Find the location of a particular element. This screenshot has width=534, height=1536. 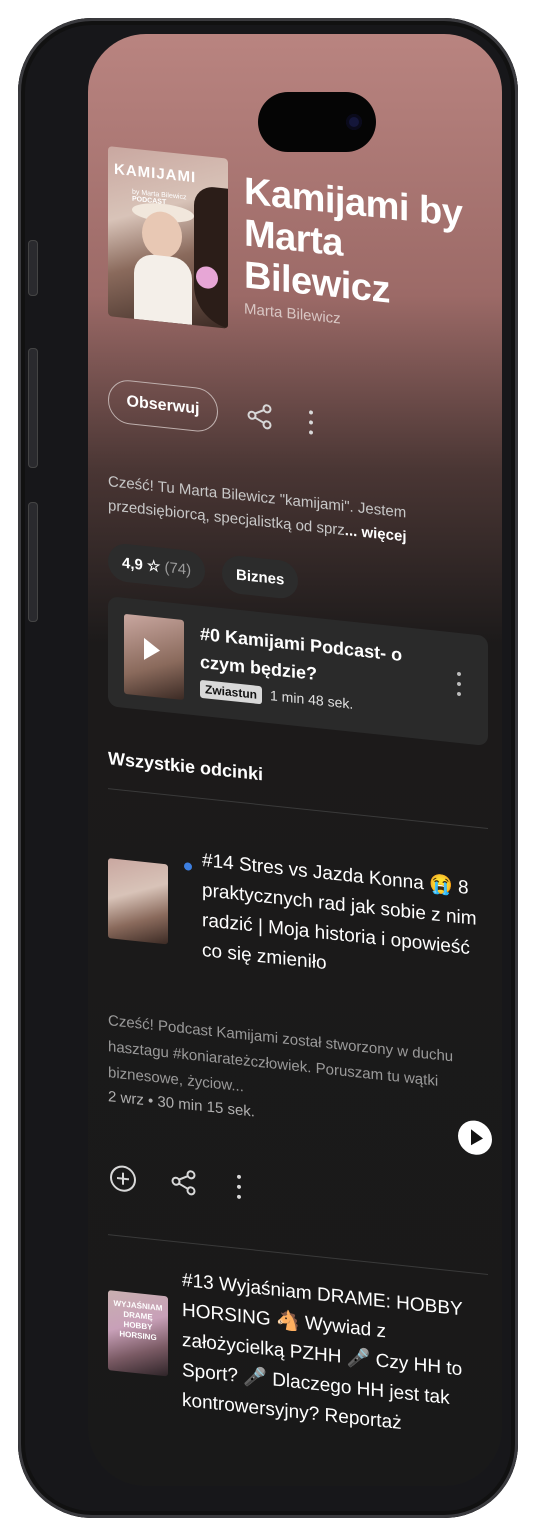

cover-title: KAMIJAMI is located at coordinates (155, 173).